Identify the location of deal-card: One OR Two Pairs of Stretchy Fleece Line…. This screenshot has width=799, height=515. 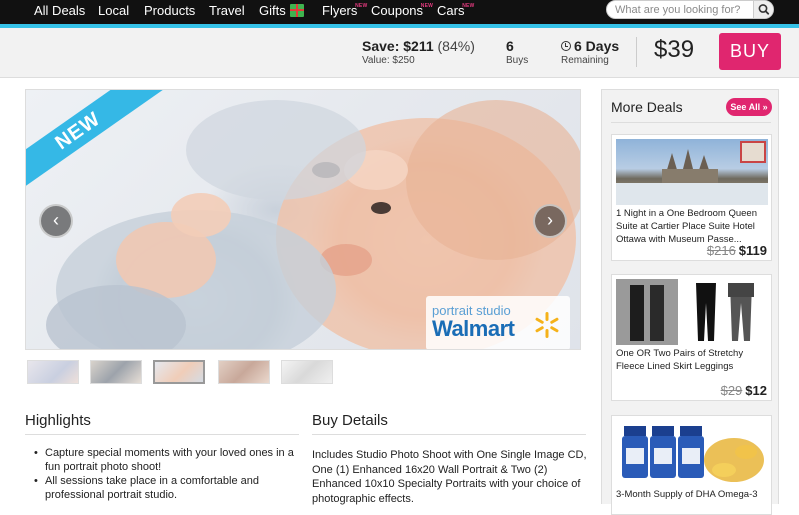
(691, 337).